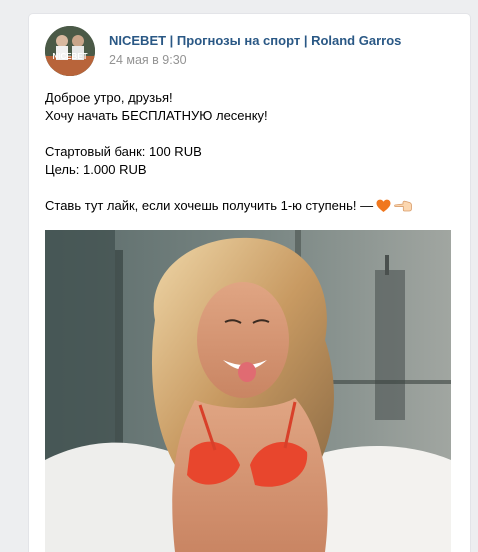  What do you see at coordinates (69, 56) in the screenshot?
I see `avatar-logo-text: NICEBET` at bounding box center [69, 56].